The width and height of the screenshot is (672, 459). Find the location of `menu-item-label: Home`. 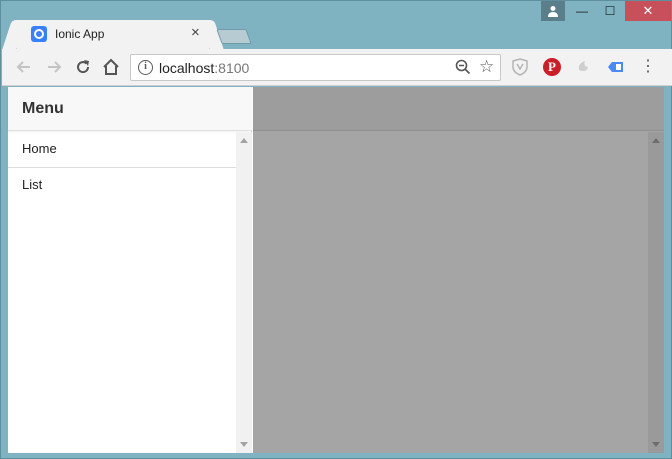

menu-item-label: Home is located at coordinates (39, 148).